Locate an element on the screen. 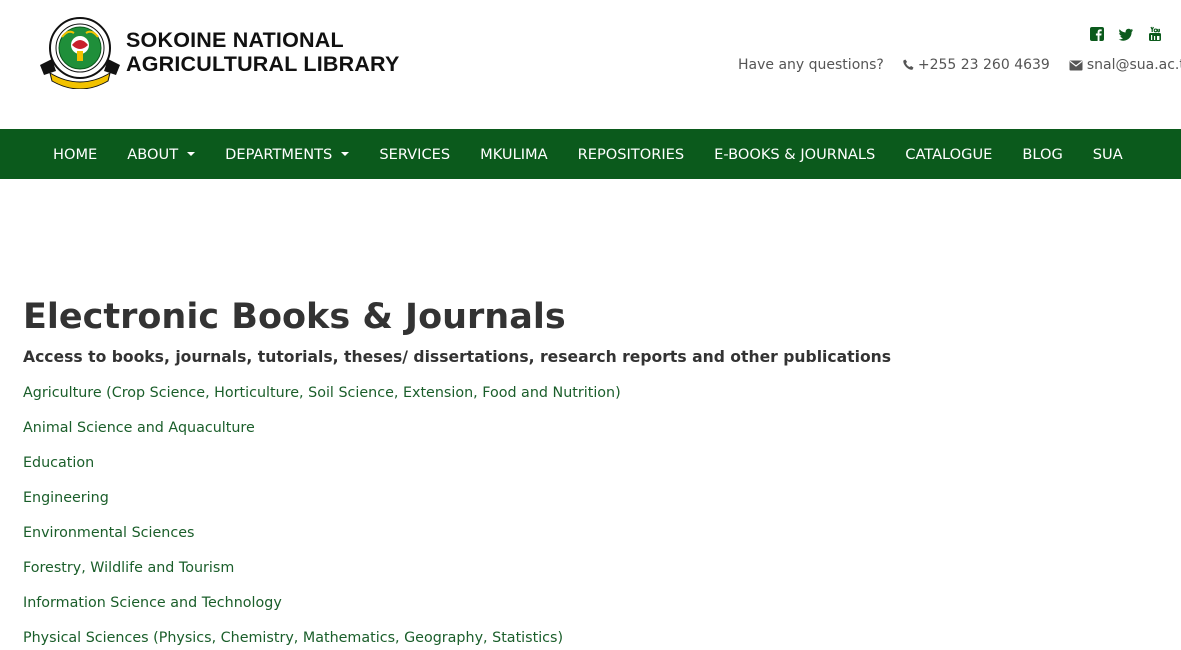 This screenshot has width=1181, height=650. nav-item-ebooks-journals: E-BOOKS & JOURNALS is located at coordinates (794, 154).